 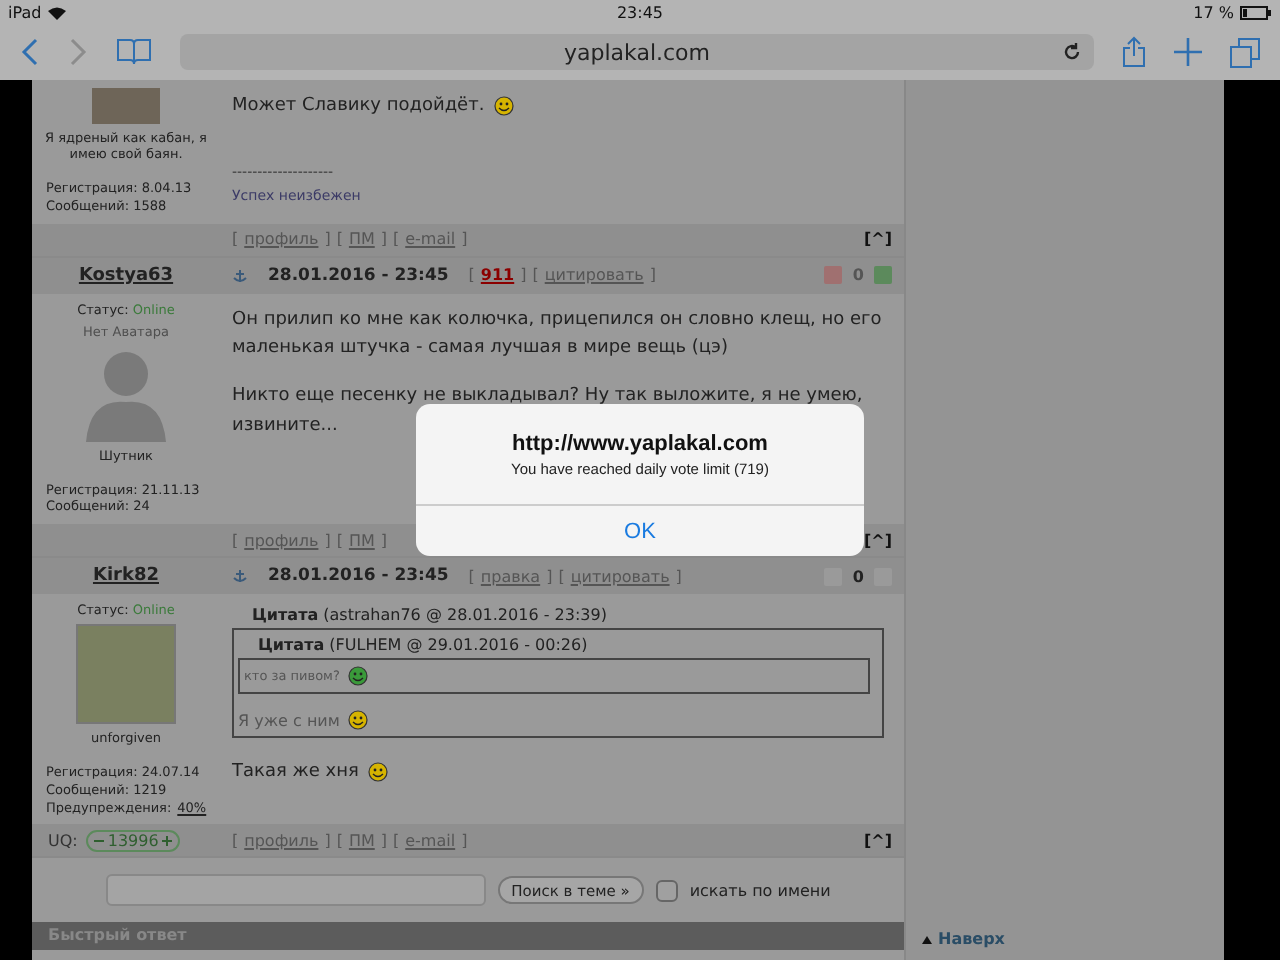 I want to click on back-icon, so click(x=30, y=52).